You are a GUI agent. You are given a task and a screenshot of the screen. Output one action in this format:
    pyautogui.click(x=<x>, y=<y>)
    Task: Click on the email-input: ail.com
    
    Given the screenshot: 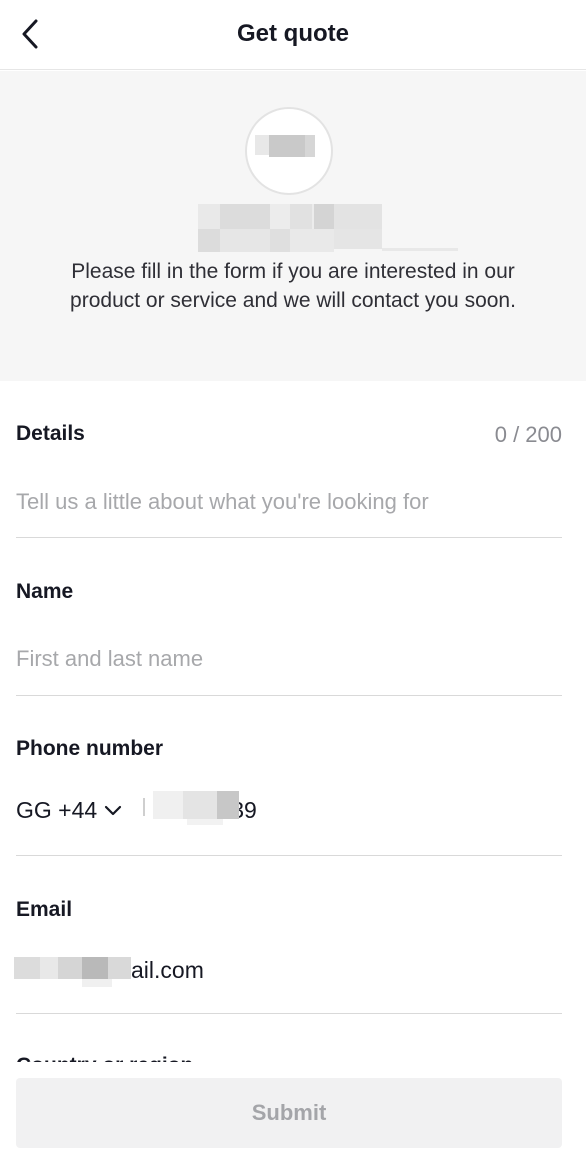 What is the action you would take?
    pyautogui.click(x=109, y=971)
    